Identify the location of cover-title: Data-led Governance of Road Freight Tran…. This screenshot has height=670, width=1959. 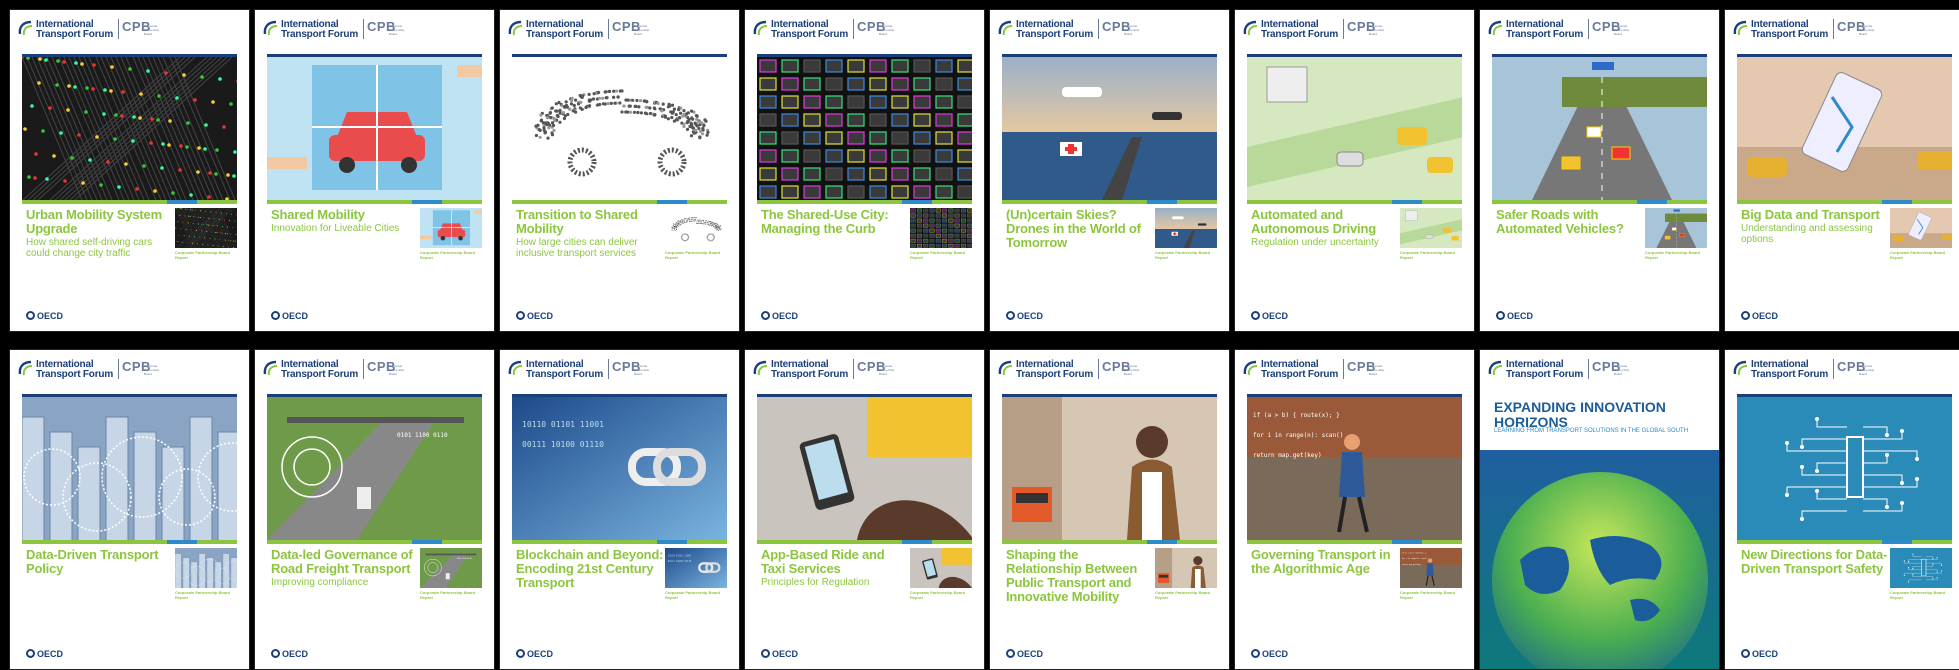
(342, 561).